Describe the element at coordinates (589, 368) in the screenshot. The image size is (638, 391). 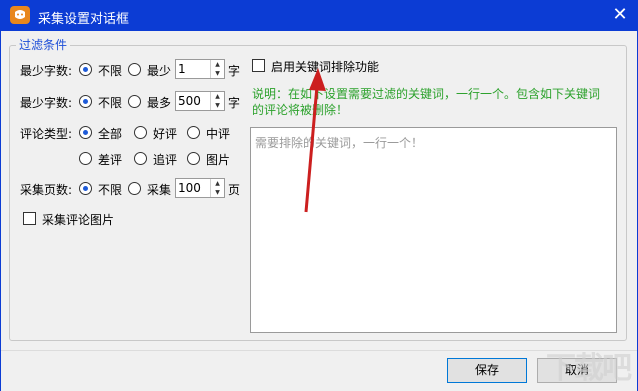
I see `watermark-logo: 下载吧` at that location.